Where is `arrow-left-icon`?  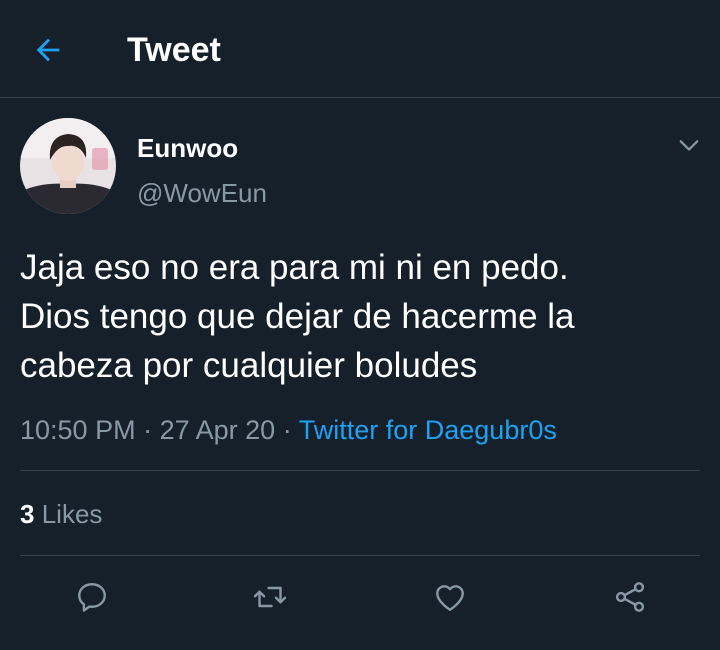 arrow-left-icon is located at coordinates (48, 50).